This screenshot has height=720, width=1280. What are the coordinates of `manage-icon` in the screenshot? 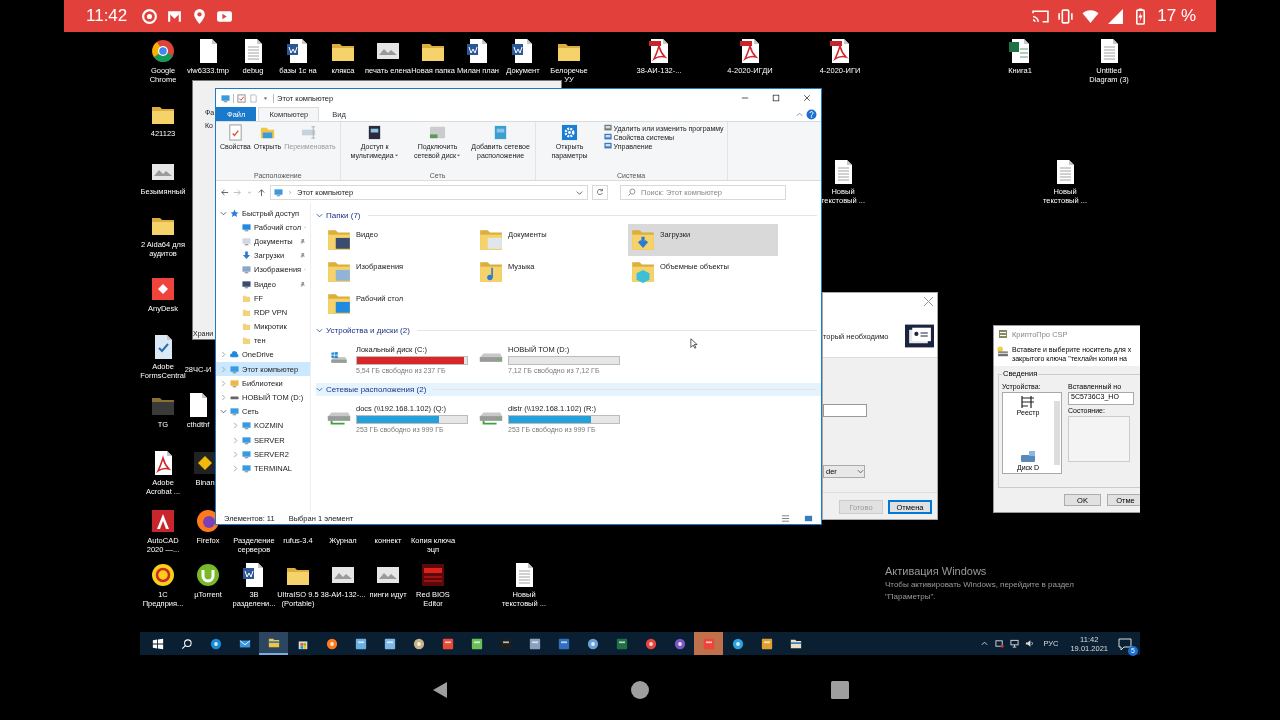 It's located at (607, 146).